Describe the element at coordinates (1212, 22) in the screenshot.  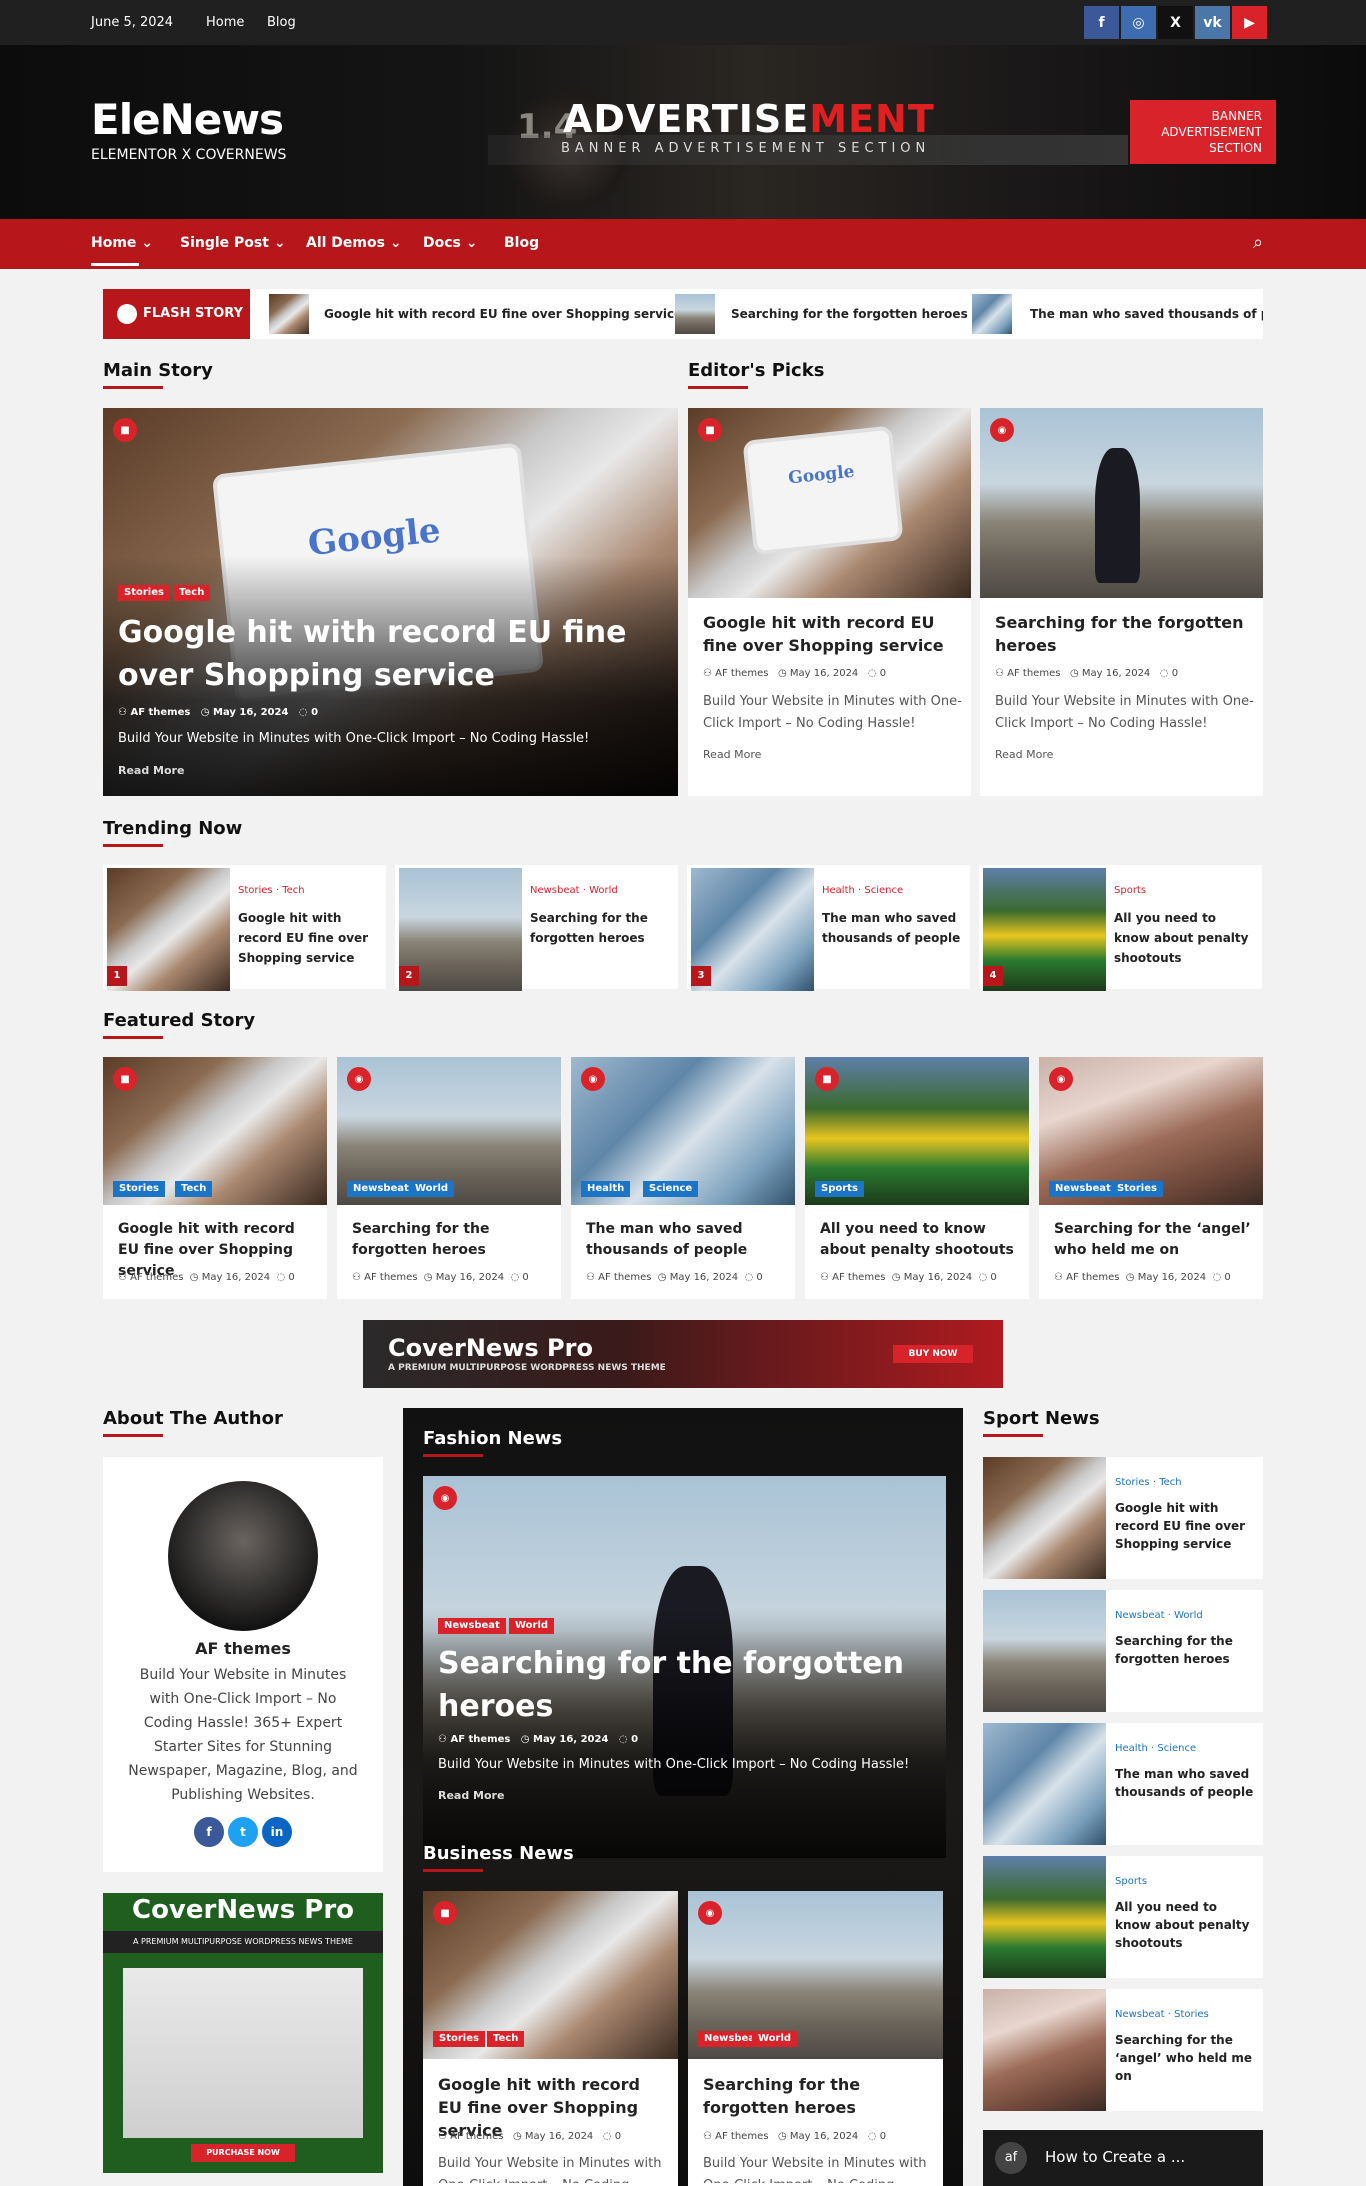
I see `vk-icon: vk` at that location.